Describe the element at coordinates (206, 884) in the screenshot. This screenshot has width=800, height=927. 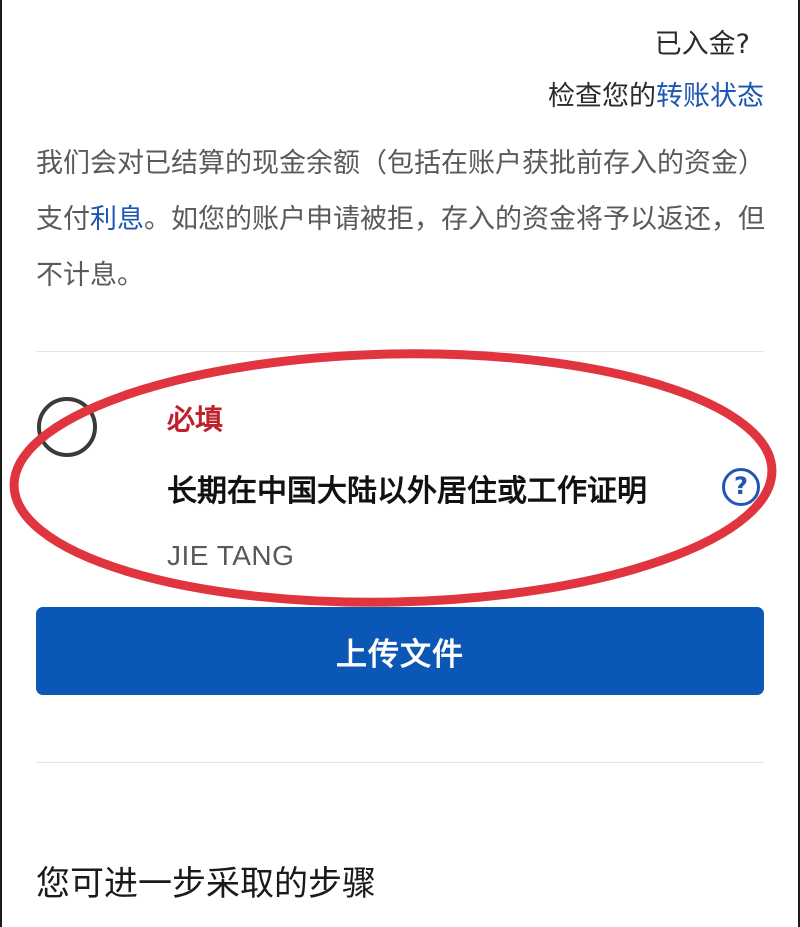
I see `next-steps-heading: 您可进一步采取的步骤` at that location.